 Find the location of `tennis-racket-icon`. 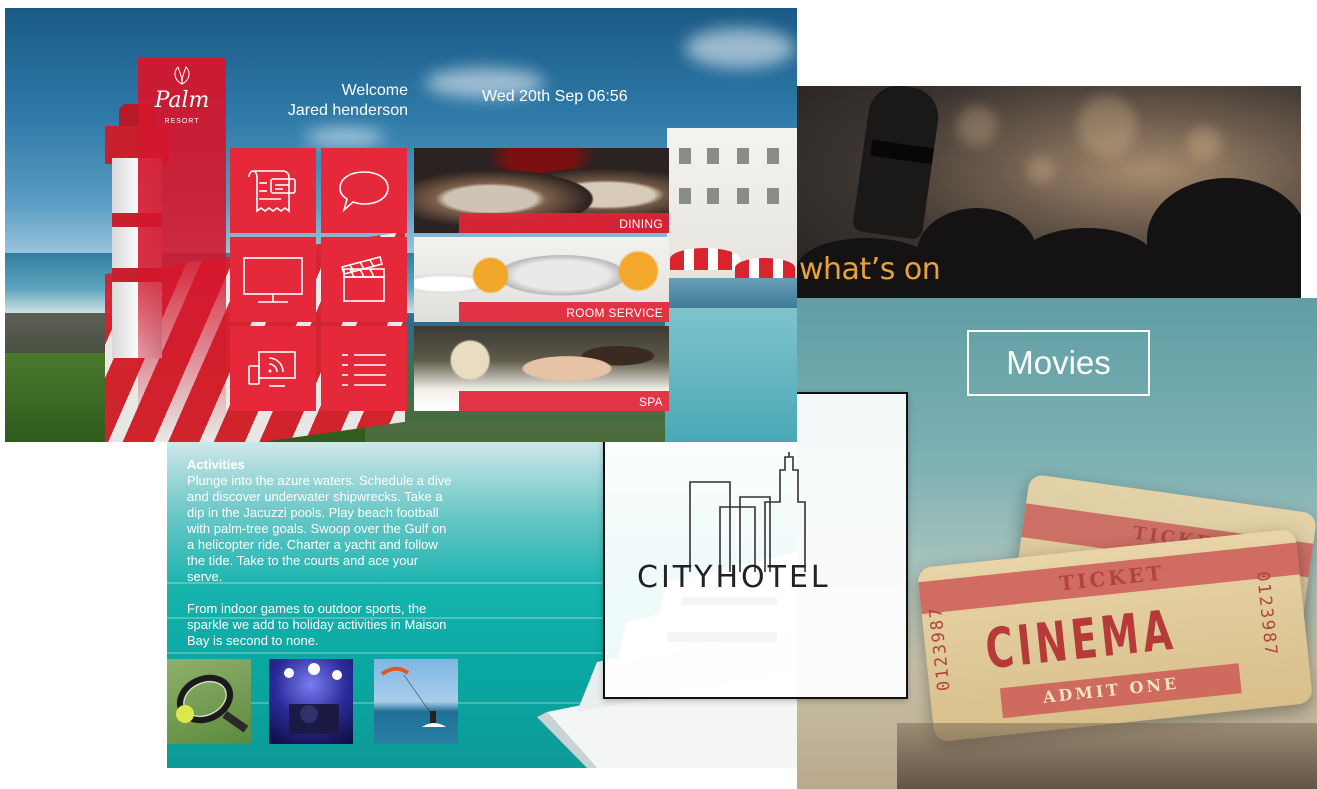

tennis-racket-icon is located at coordinates (212, 703).